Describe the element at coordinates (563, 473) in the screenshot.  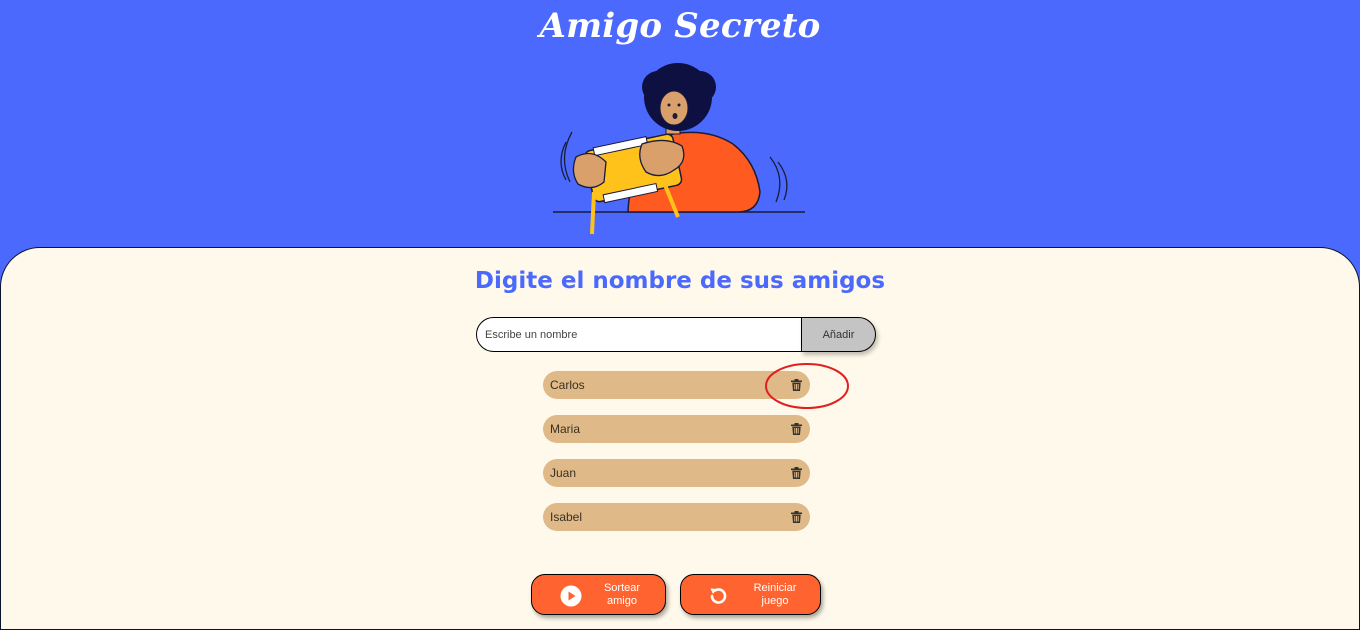
I see `friend-name: Juan` at that location.